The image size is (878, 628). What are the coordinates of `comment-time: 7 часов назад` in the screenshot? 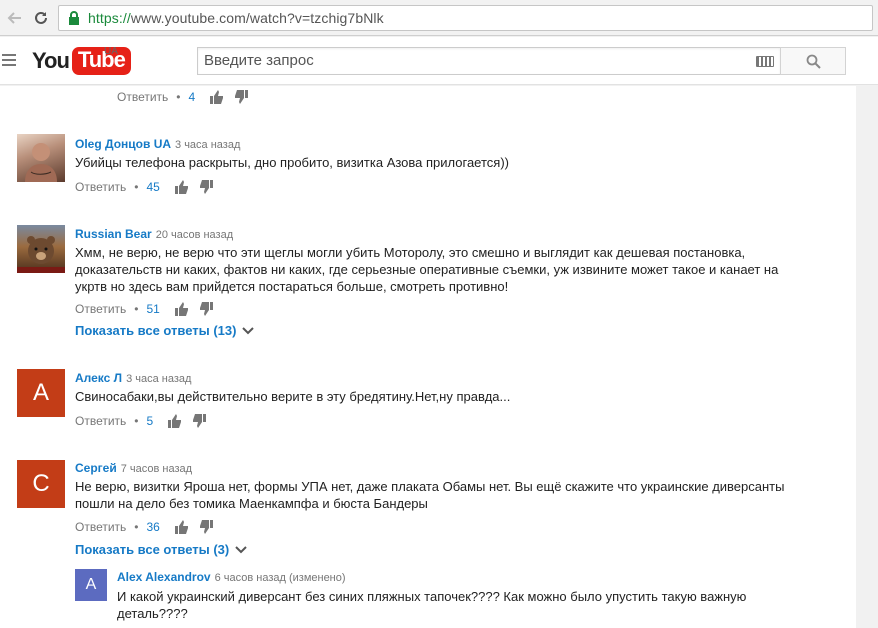 It's located at (156, 469).